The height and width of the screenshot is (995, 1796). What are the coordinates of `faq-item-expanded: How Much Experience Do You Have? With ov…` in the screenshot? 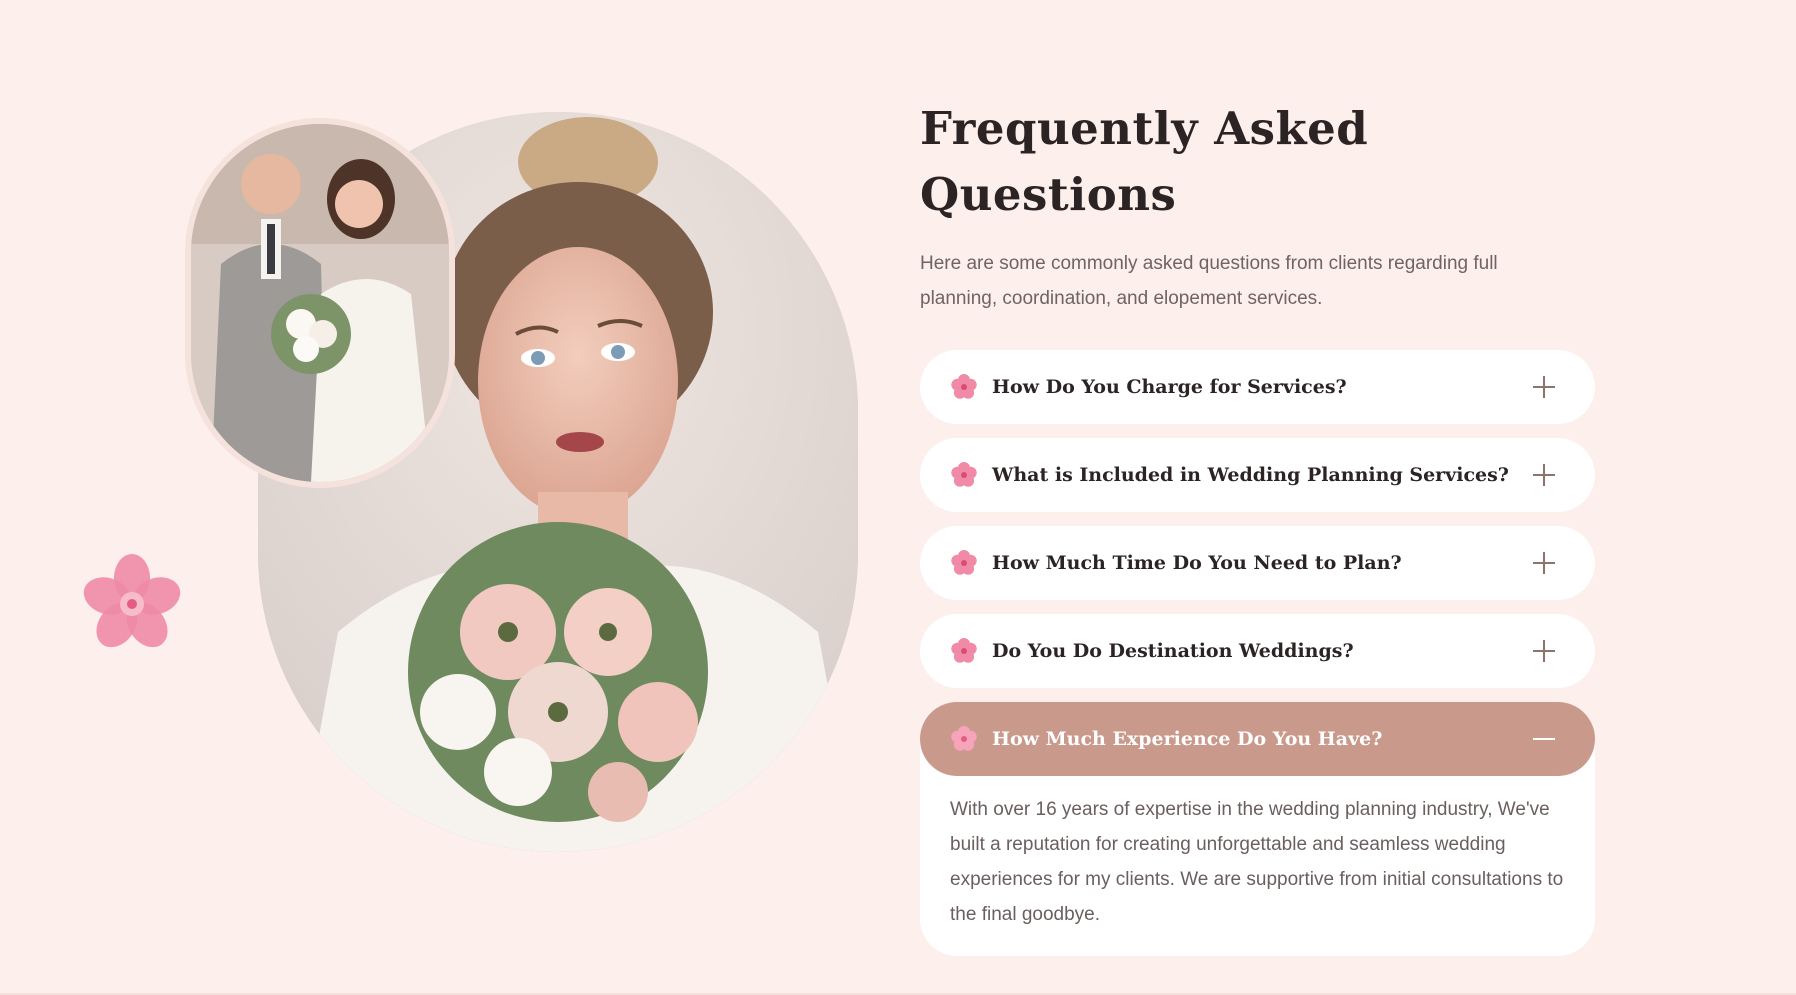 It's located at (1257, 829).